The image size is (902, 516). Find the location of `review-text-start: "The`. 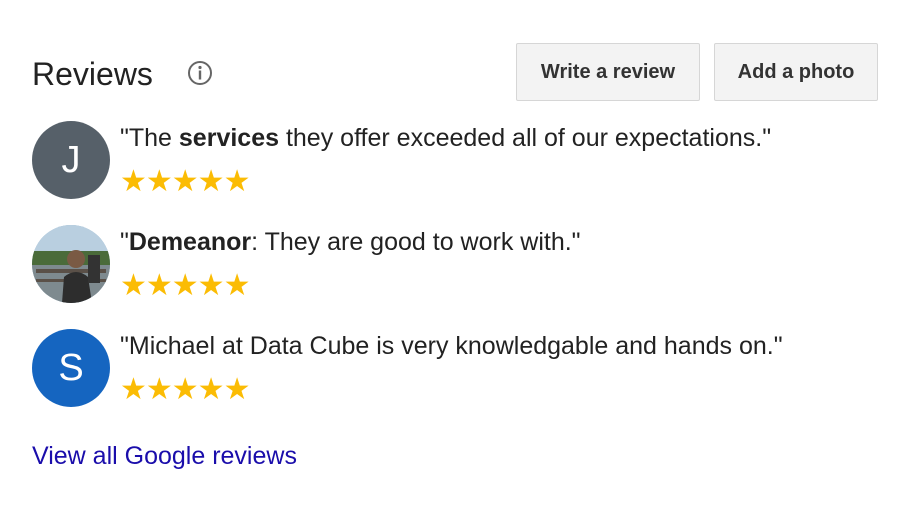

review-text-start: "The is located at coordinates (149, 138).